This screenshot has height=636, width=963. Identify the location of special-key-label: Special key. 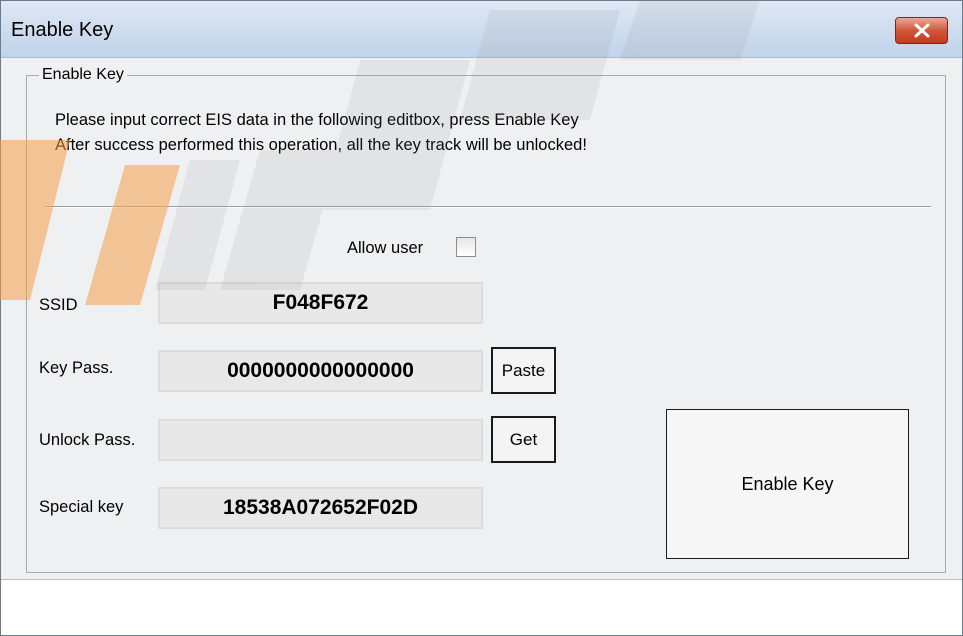
(81, 507).